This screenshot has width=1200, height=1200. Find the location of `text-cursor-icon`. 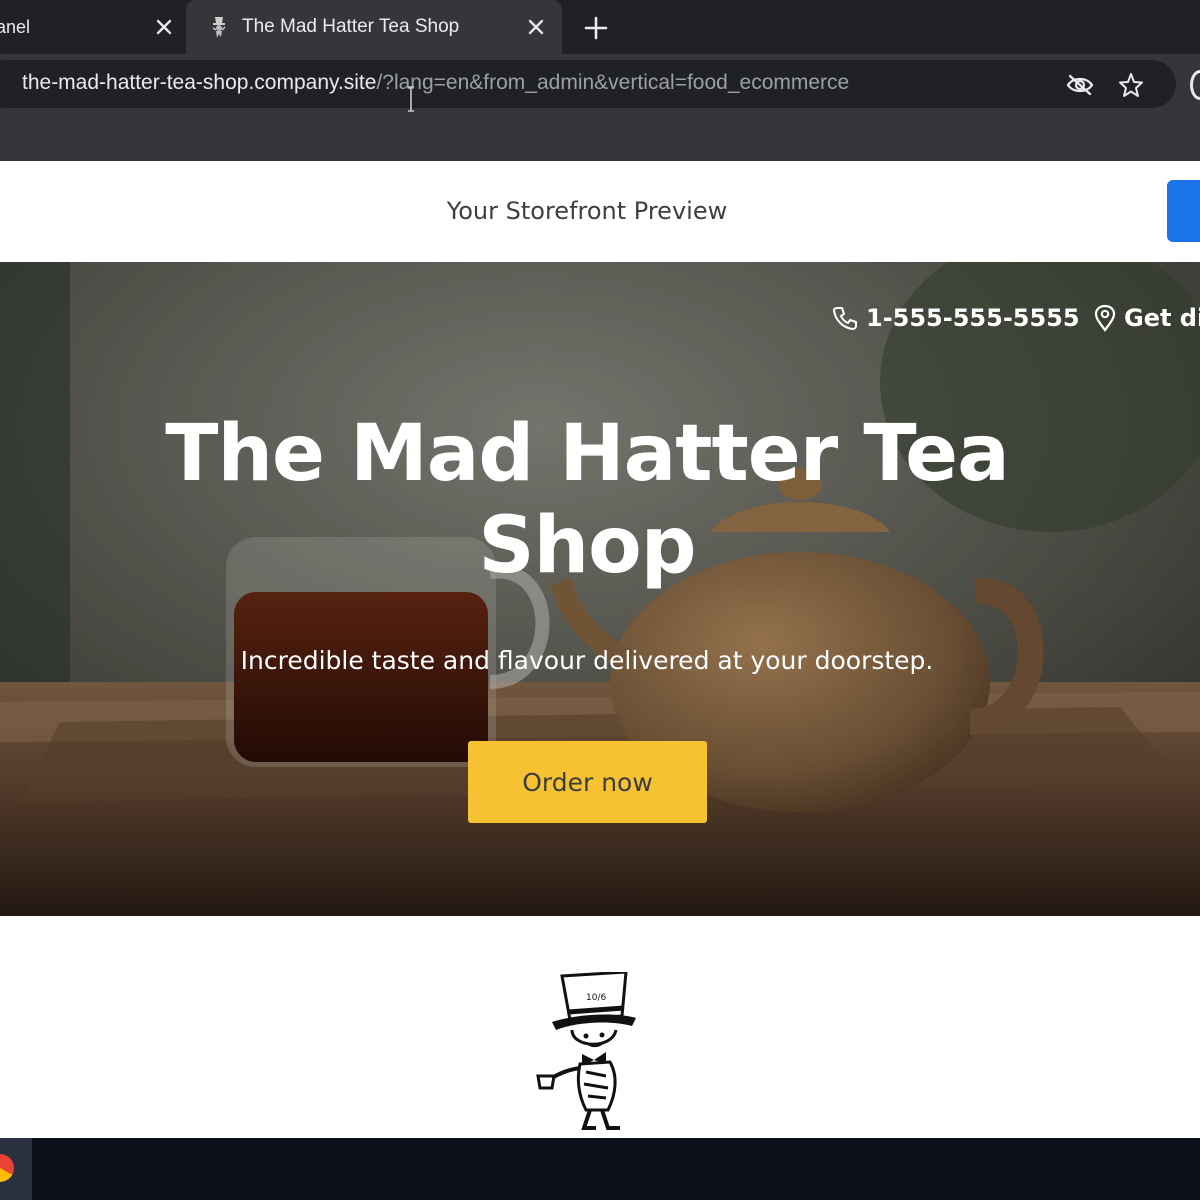

text-cursor-icon is located at coordinates (411, 99).